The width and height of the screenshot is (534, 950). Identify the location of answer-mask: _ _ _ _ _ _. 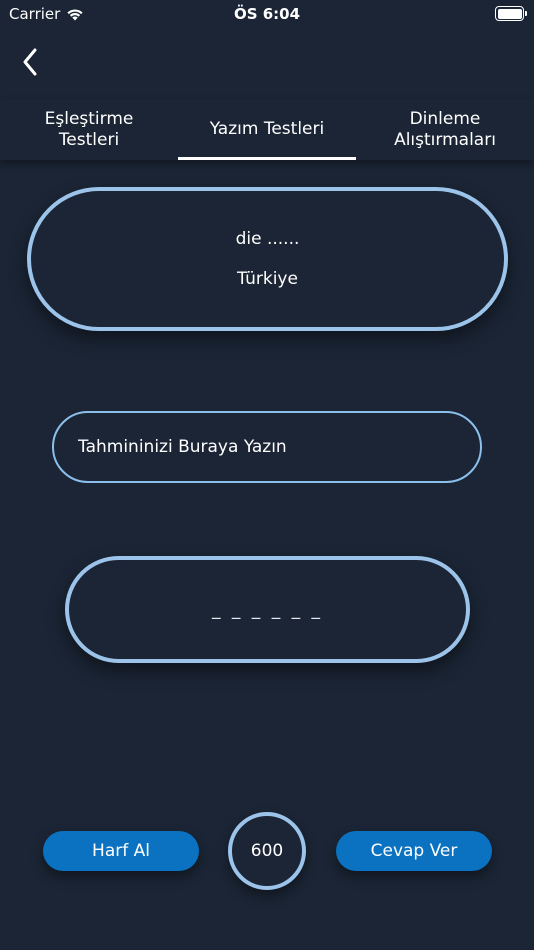
(267, 609).